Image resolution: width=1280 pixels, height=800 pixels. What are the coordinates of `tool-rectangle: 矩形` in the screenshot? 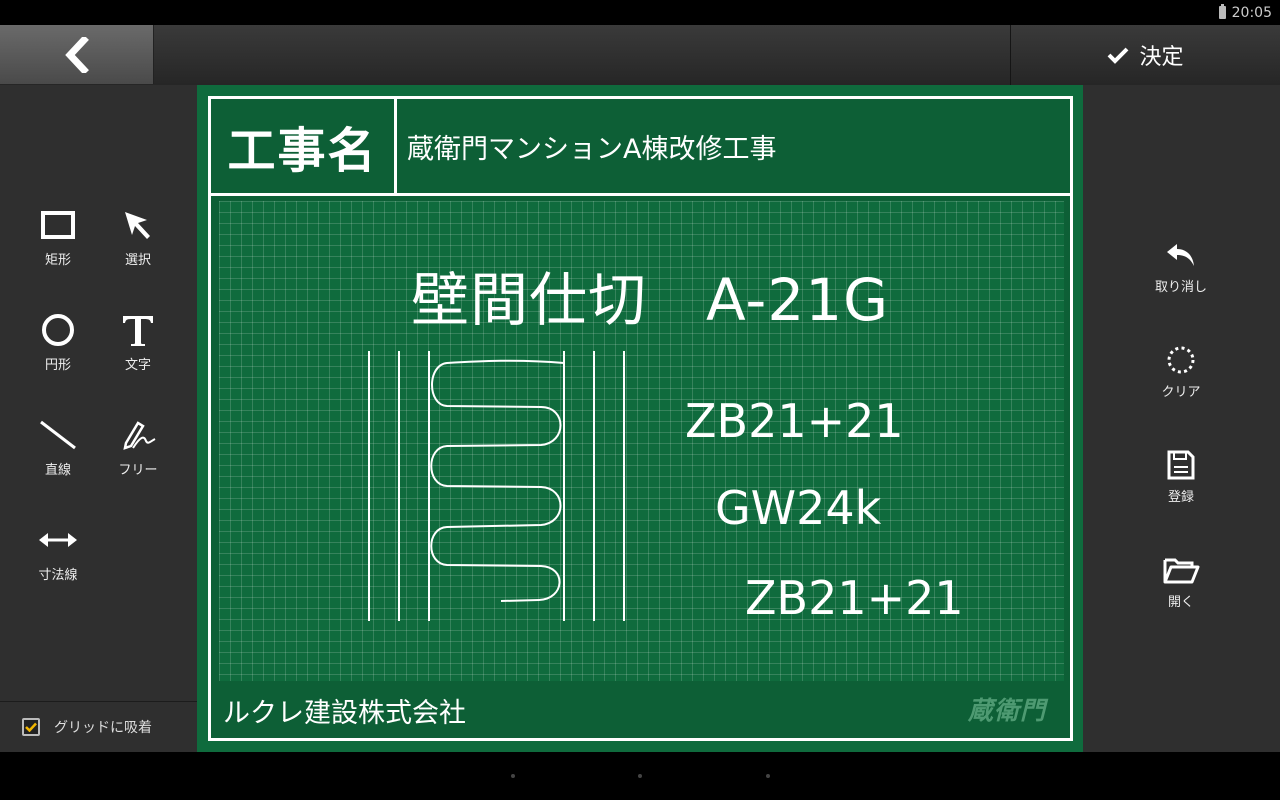 It's located at (58, 250).